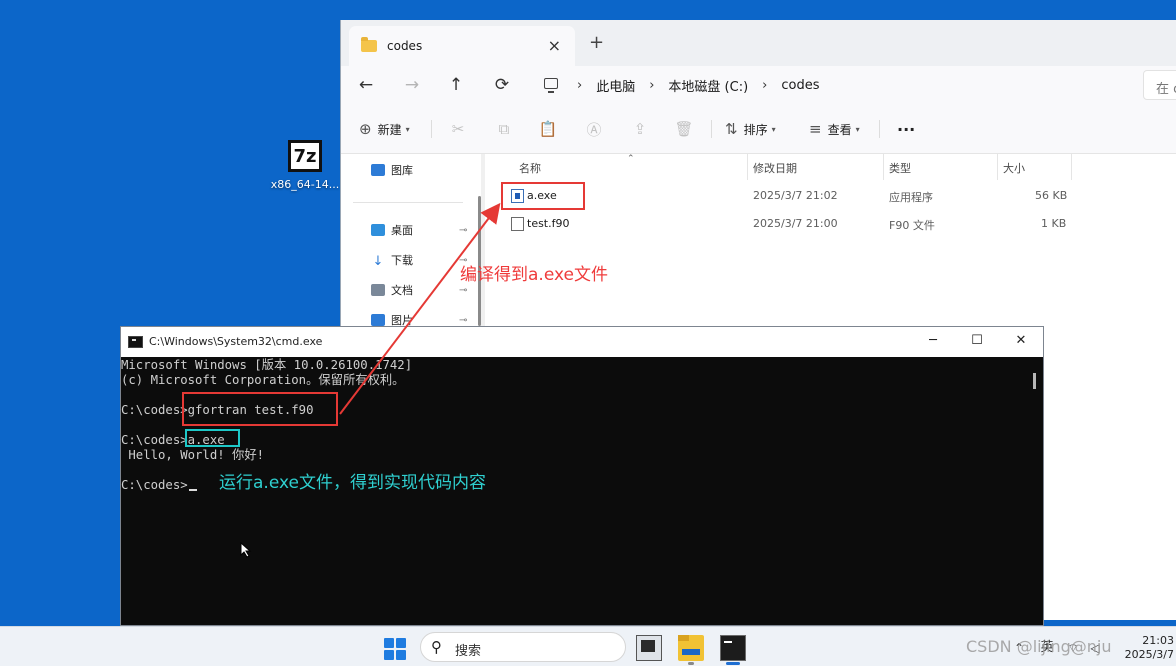 This screenshot has height=666, width=1176. I want to click on task-view-icon, so click(649, 648).